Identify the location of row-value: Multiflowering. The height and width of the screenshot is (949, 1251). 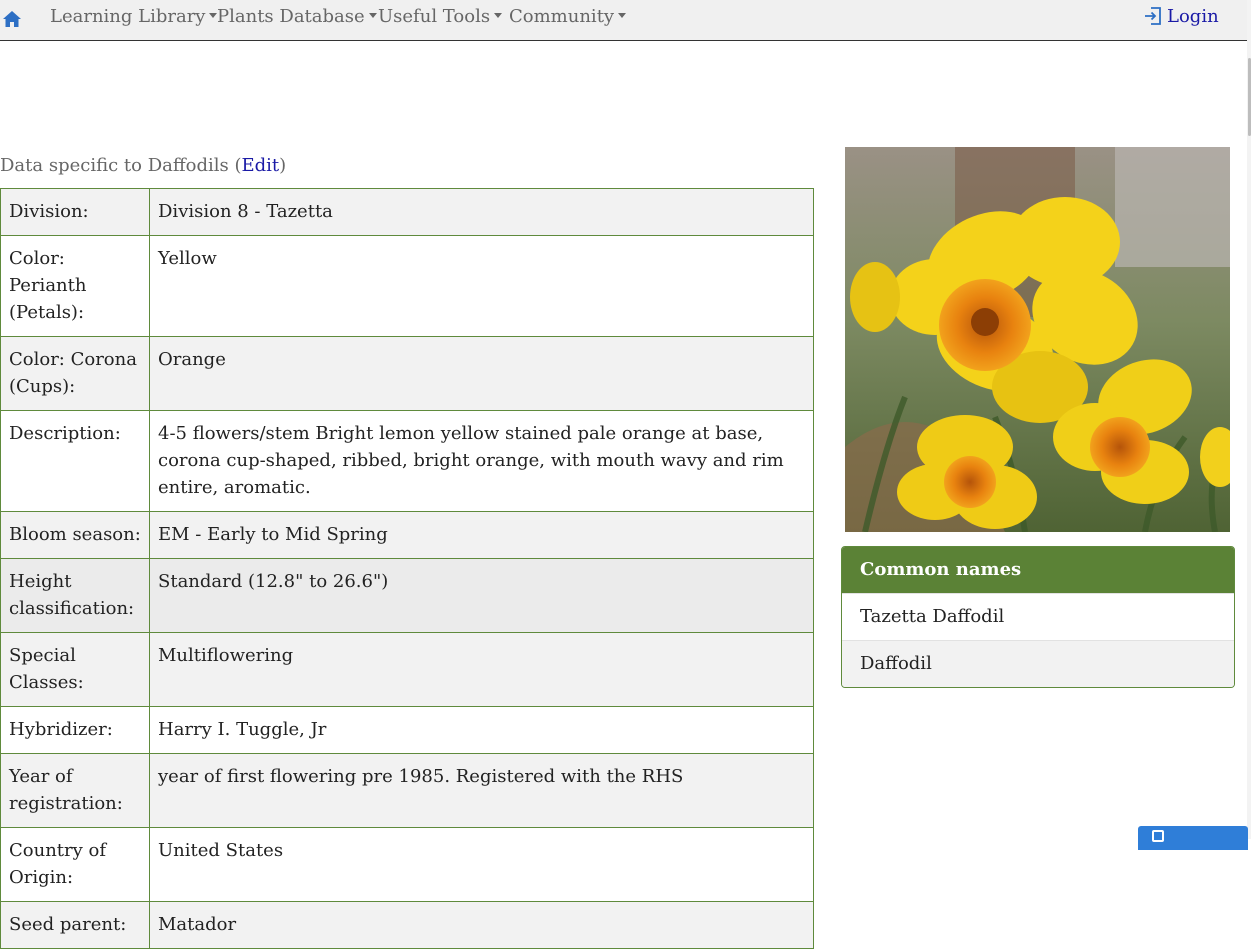
(481, 669).